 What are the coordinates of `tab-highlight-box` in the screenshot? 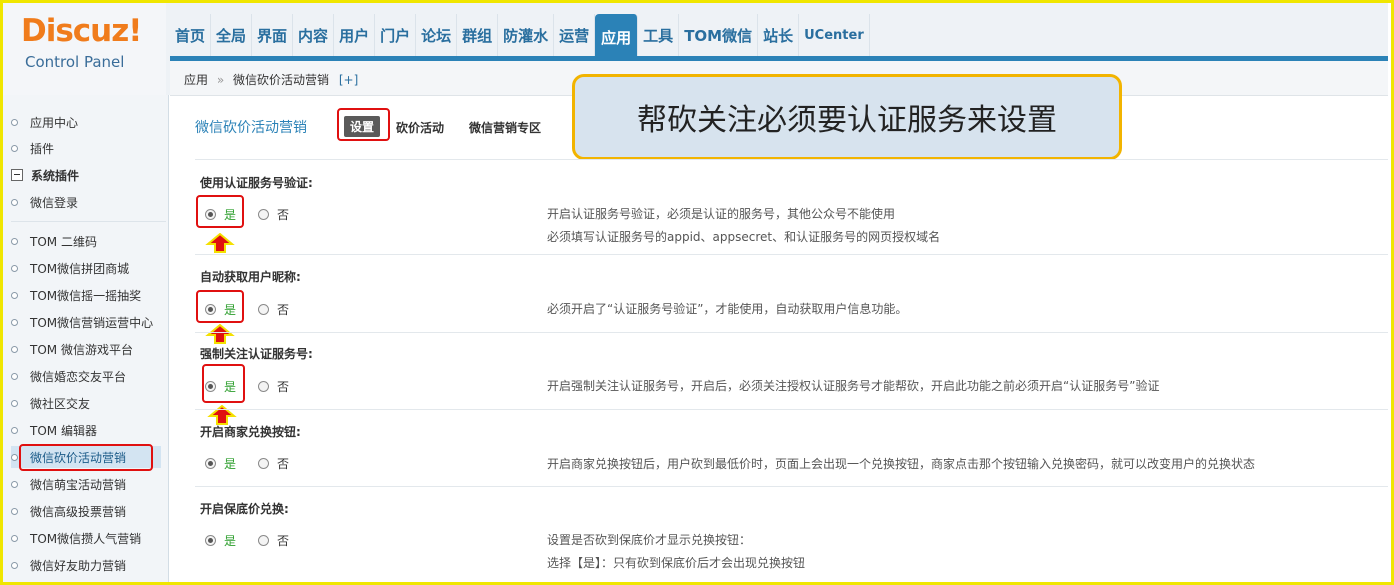 It's located at (363, 124).